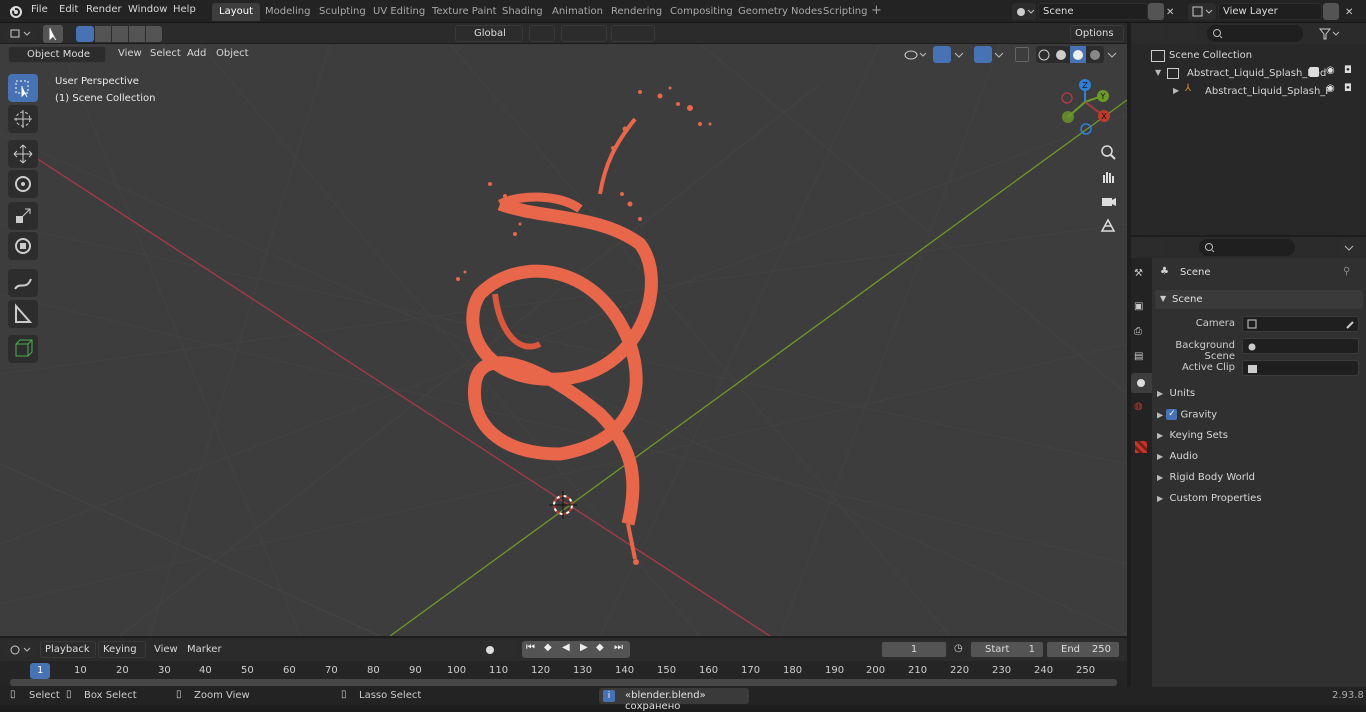  I want to click on properties-editor-type-icon, so click(1150, 247).